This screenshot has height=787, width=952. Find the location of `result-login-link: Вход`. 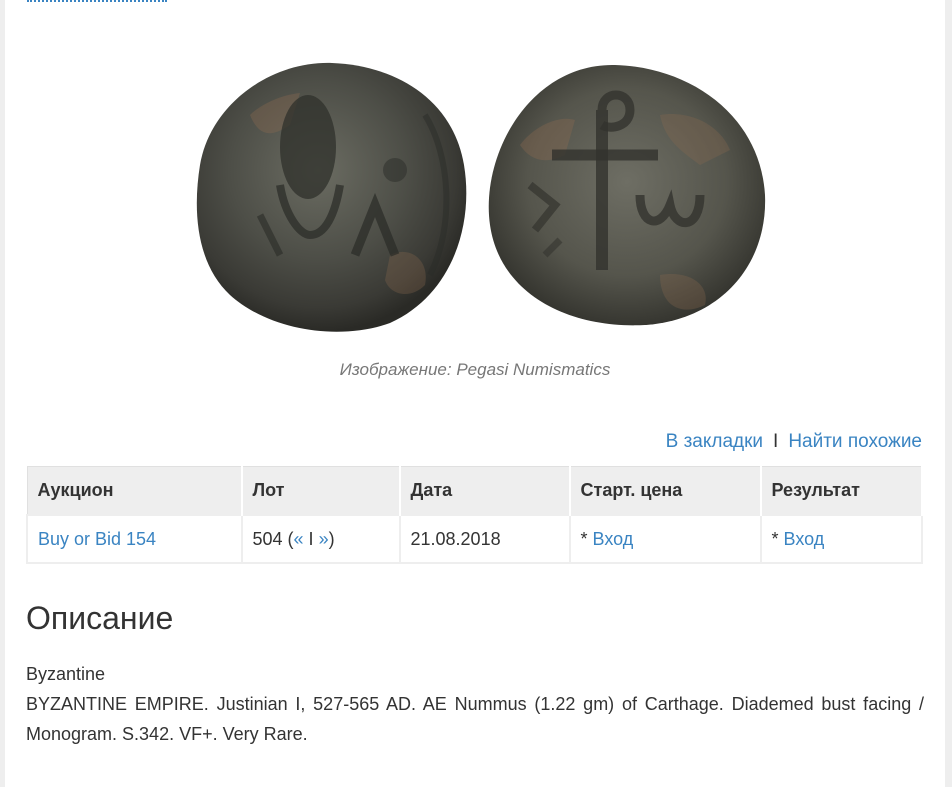

result-login-link: Вход is located at coordinates (804, 539).